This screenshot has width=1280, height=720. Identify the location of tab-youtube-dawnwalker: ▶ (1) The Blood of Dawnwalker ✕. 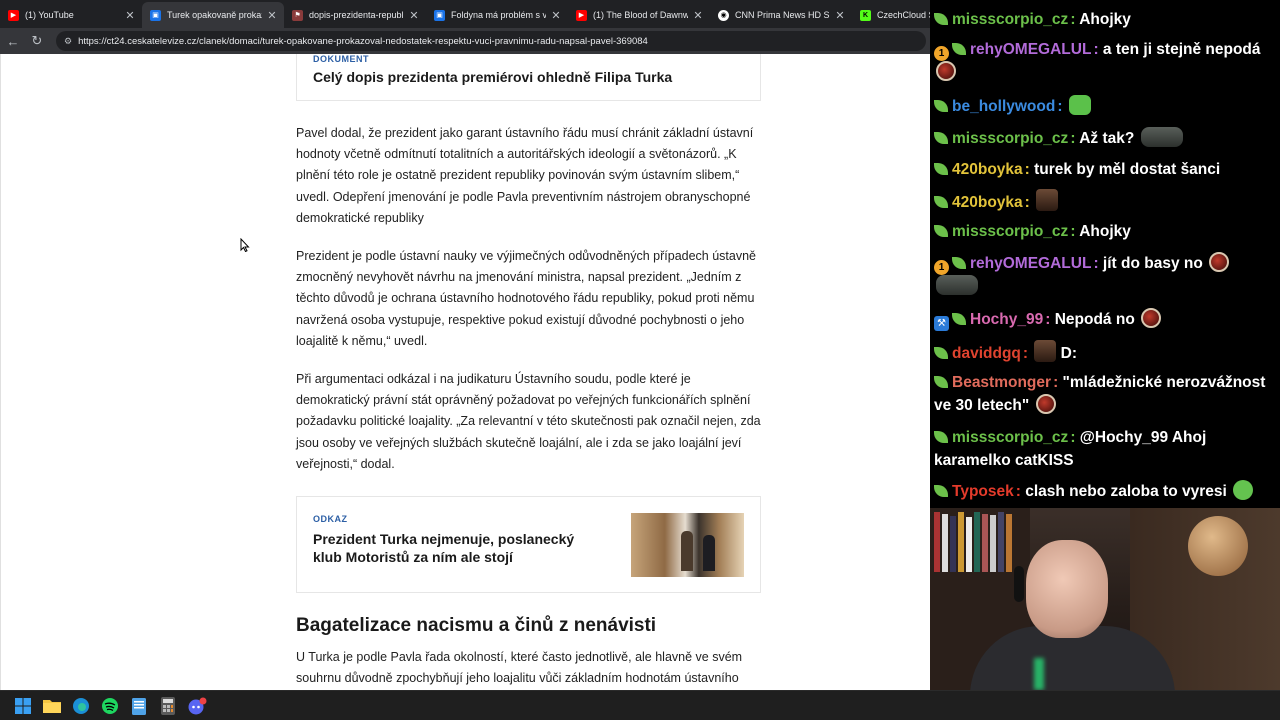
(639, 15).